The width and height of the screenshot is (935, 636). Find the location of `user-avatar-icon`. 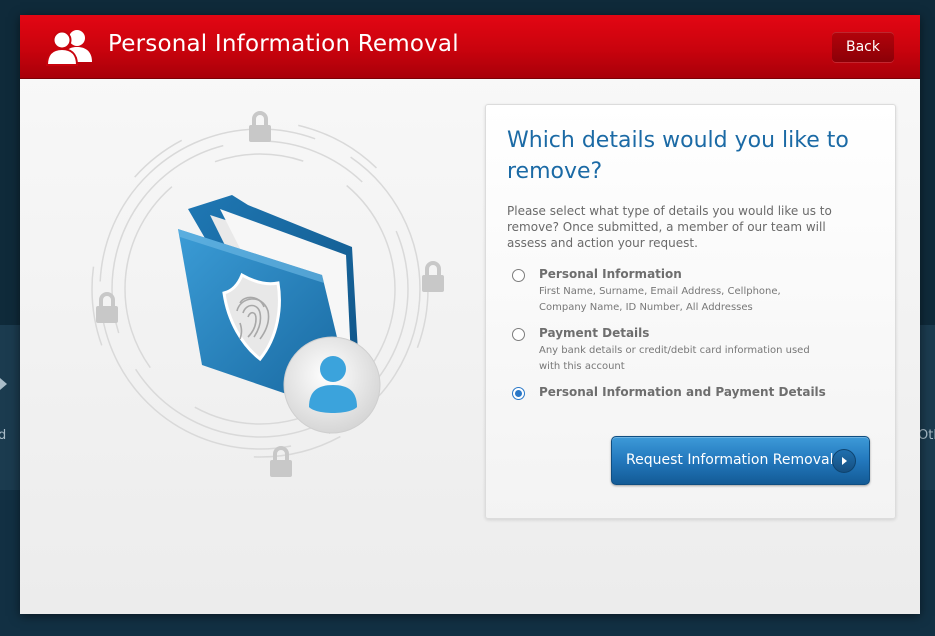

user-avatar-icon is located at coordinates (332, 385).